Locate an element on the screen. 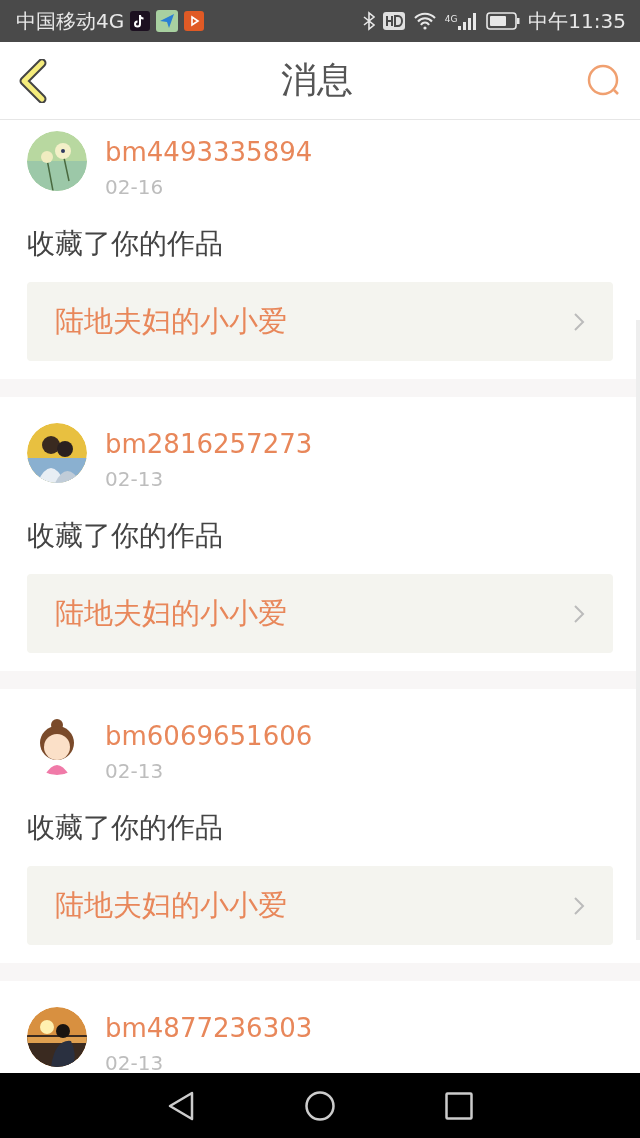  home-icon is located at coordinates (320, 1105).